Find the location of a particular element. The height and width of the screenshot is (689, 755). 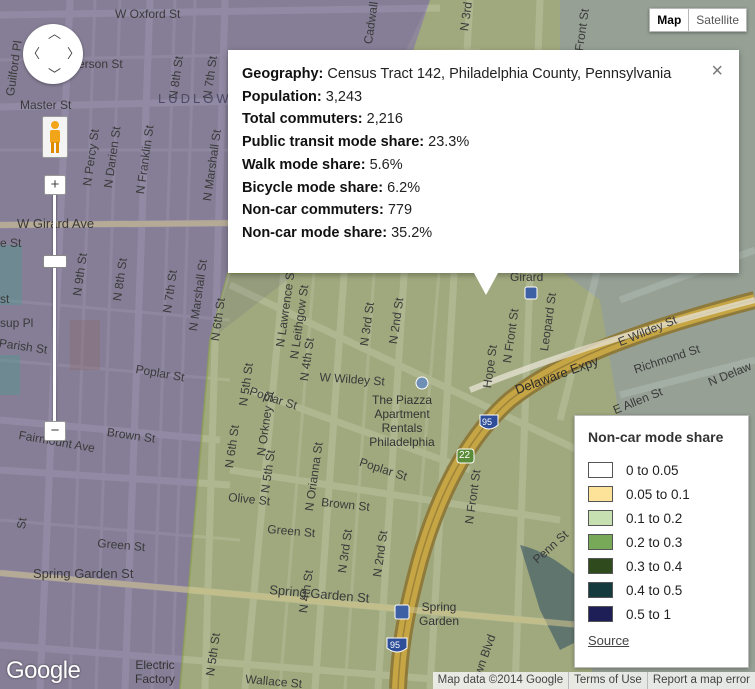

legend-item: 0.3 to 0.4 is located at coordinates (635, 566).